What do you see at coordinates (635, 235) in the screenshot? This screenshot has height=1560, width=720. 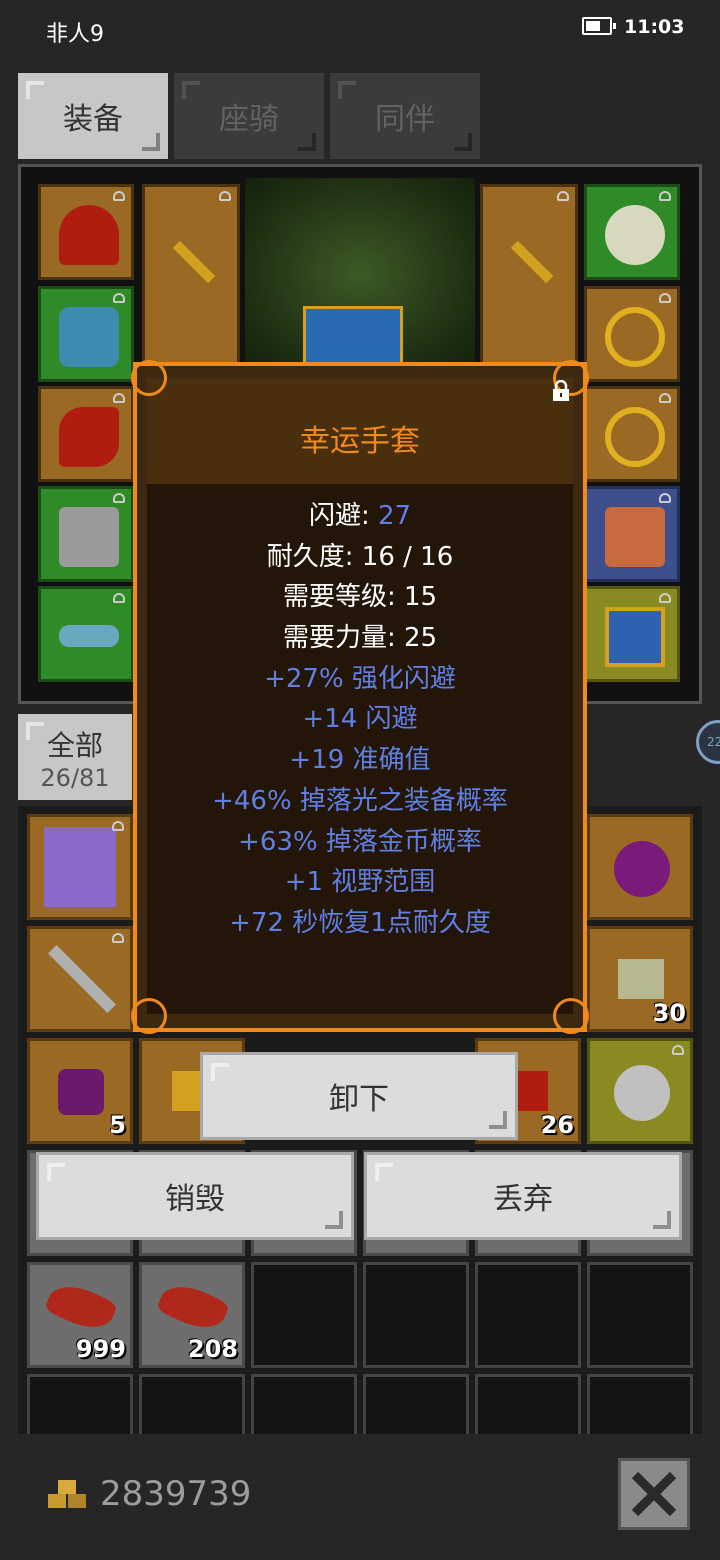 I see `silver-amulet-icon` at bounding box center [635, 235].